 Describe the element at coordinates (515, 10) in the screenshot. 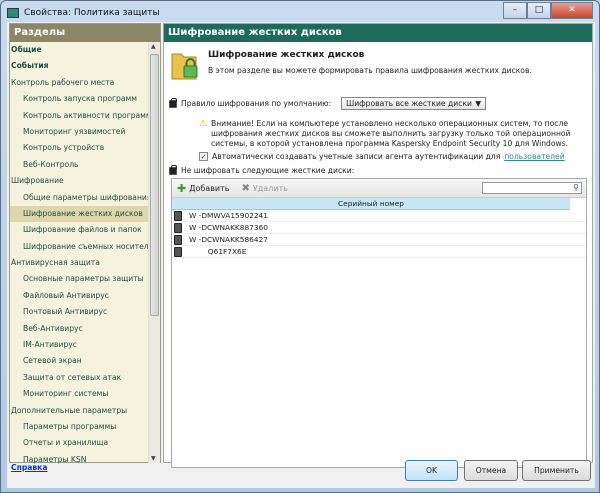

I see `minimize-button: –` at that location.